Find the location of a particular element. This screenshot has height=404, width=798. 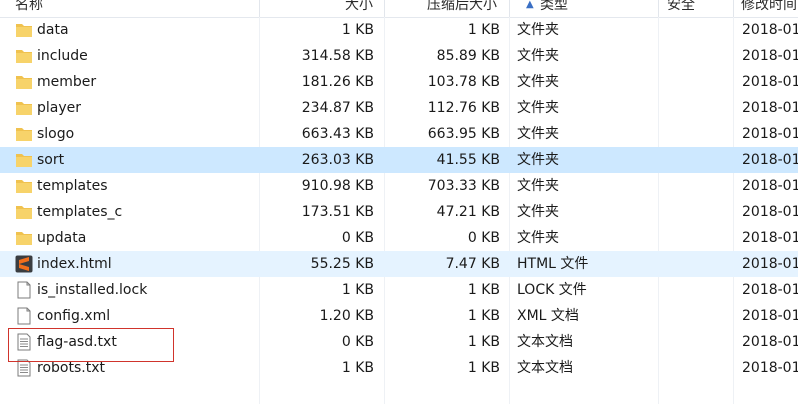

file-size: 181.26 KB is located at coordinates (337, 82).